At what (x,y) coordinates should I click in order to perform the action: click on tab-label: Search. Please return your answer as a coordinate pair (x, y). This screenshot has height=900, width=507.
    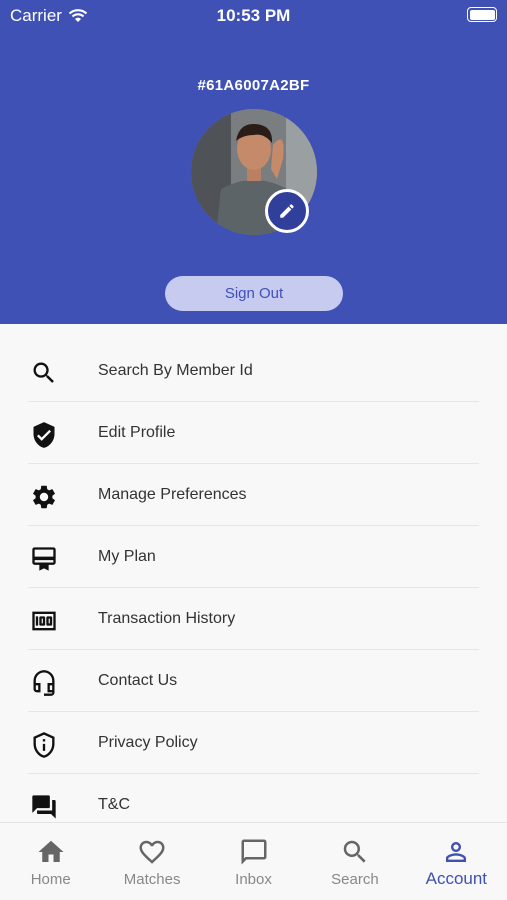
    Looking at the image, I should click on (355, 879).